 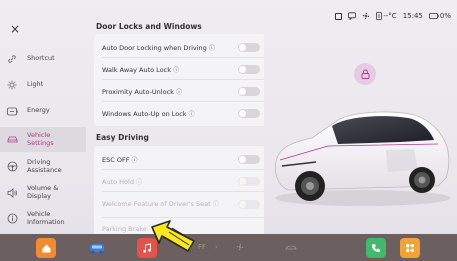 I want to click on car-lock-button, so click(x=365, y=74).